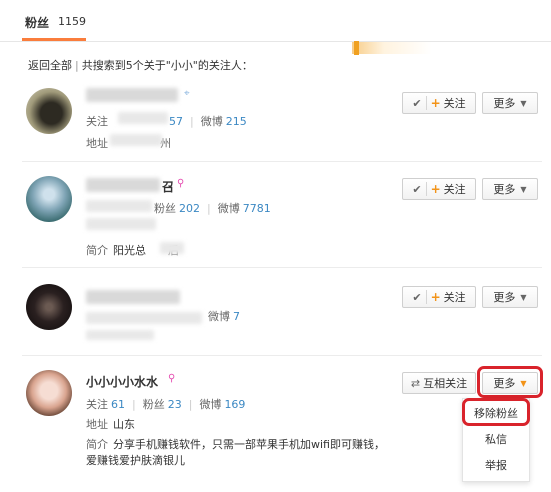  I want to click on search-result-text: 共搜索到5个关于"小小"的关注人：, so click(167, 65).